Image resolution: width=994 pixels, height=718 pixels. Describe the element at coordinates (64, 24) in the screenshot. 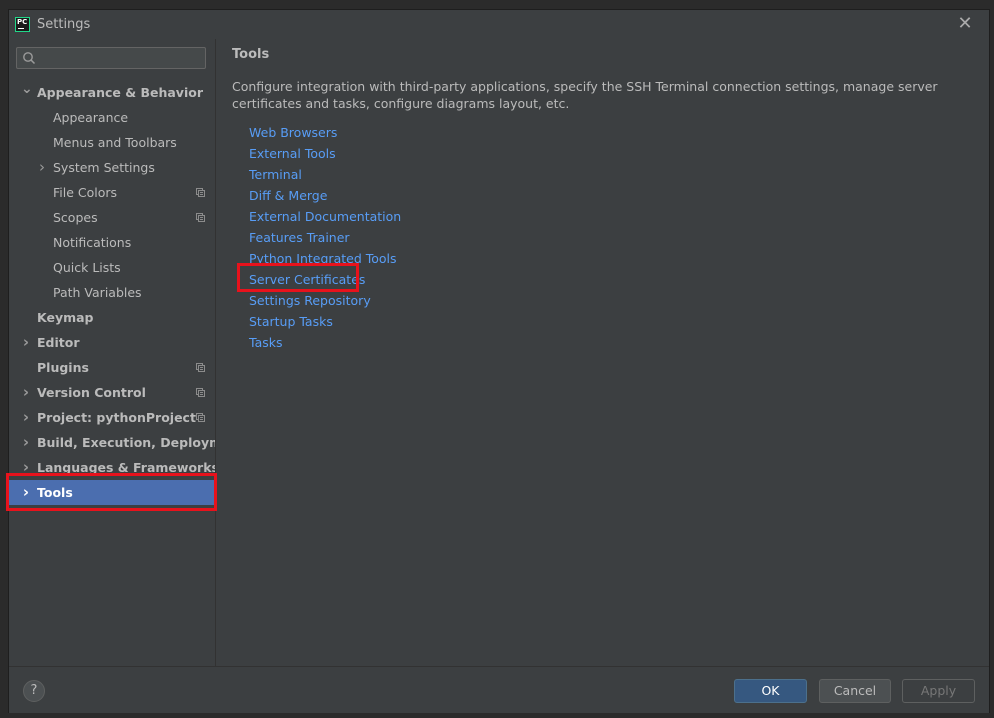

I see `window-title: Settings` at that location.